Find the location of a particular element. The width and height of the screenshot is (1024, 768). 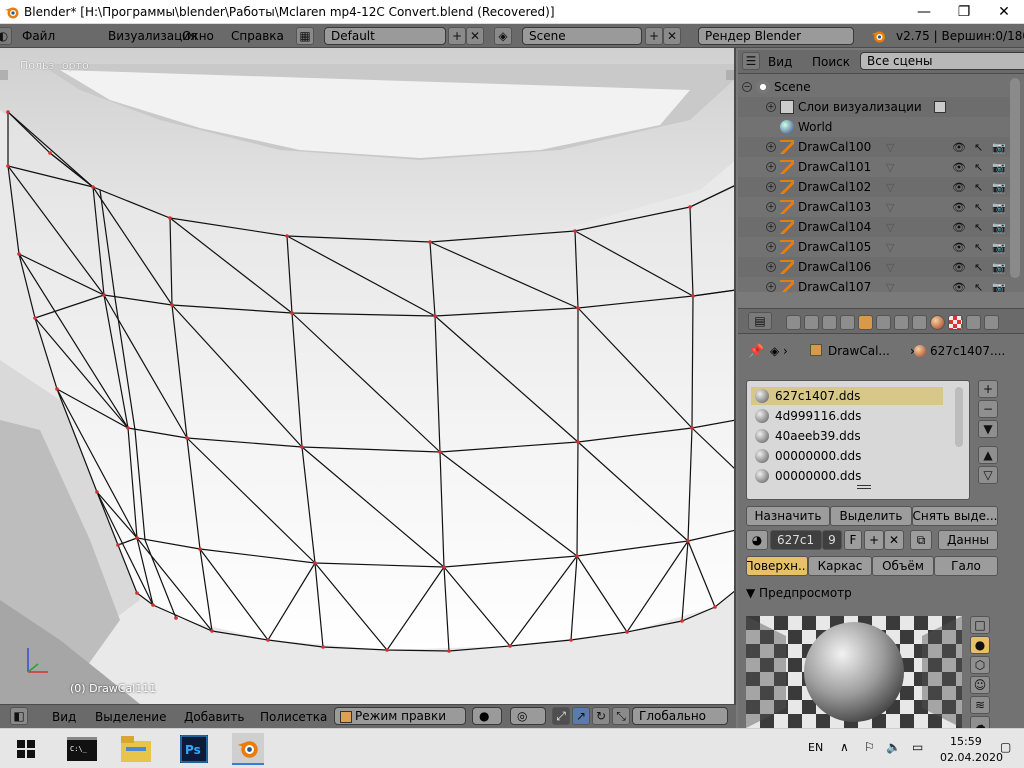

particles-tab-icon is located at coordinates (973, 322).